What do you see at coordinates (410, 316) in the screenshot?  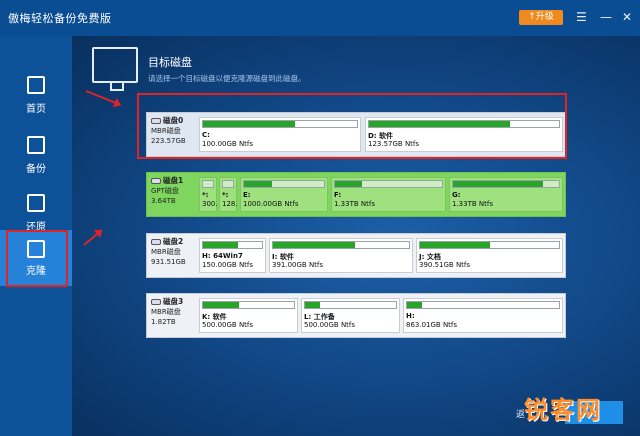 I see `partition-label: H:` at bounding box center [410, 316].